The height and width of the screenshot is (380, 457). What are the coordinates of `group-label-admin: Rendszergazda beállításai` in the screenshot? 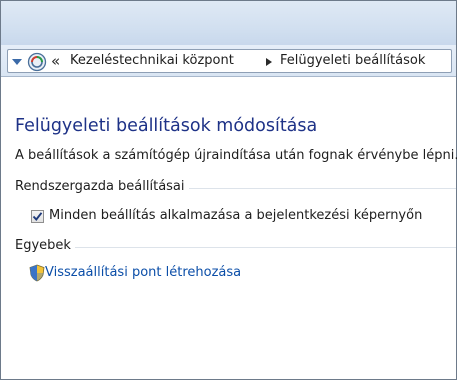 It's located at (102, 186).